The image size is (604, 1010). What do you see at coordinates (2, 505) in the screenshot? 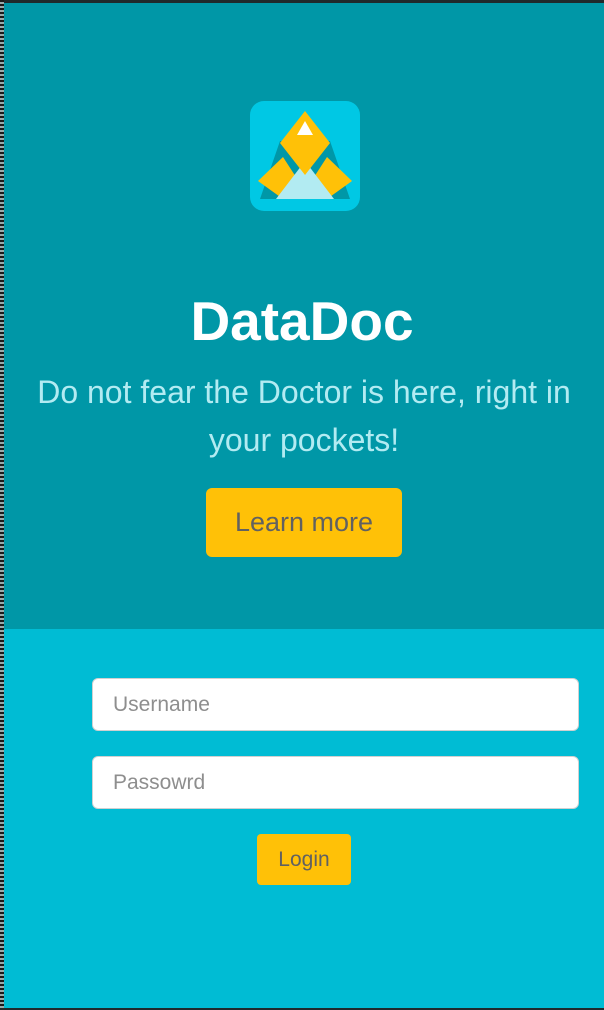
I see `window-left-border` at bounding box center [2, 505].